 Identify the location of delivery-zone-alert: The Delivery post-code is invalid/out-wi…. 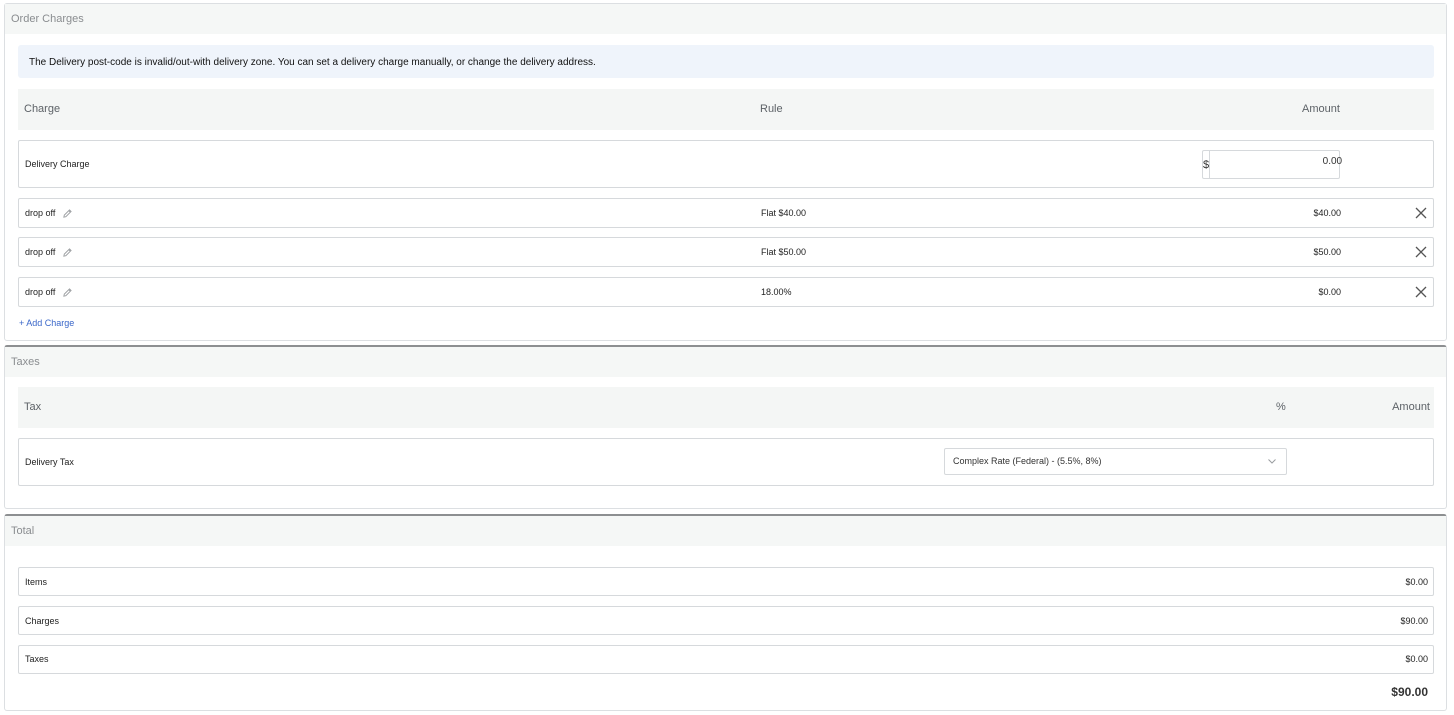
(726, 61).